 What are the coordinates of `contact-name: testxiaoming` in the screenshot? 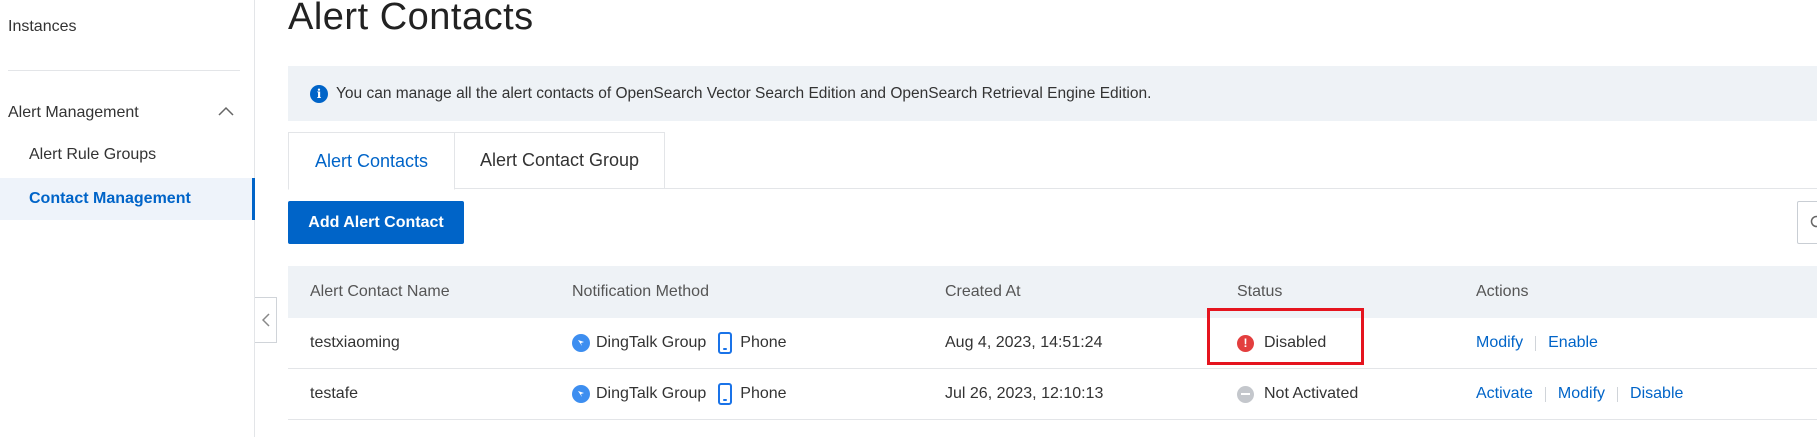 It's located at (355, 342).